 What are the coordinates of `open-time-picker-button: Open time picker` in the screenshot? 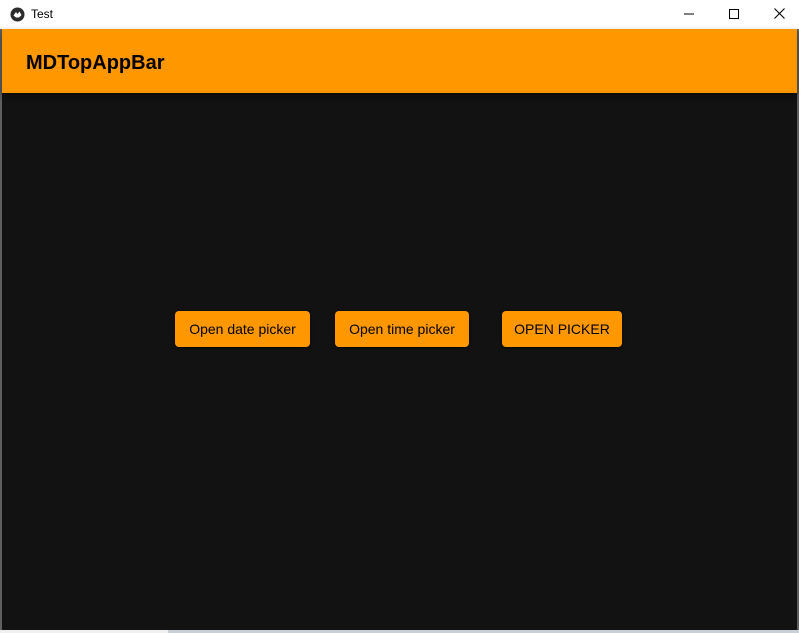 It's located at (402, 329).